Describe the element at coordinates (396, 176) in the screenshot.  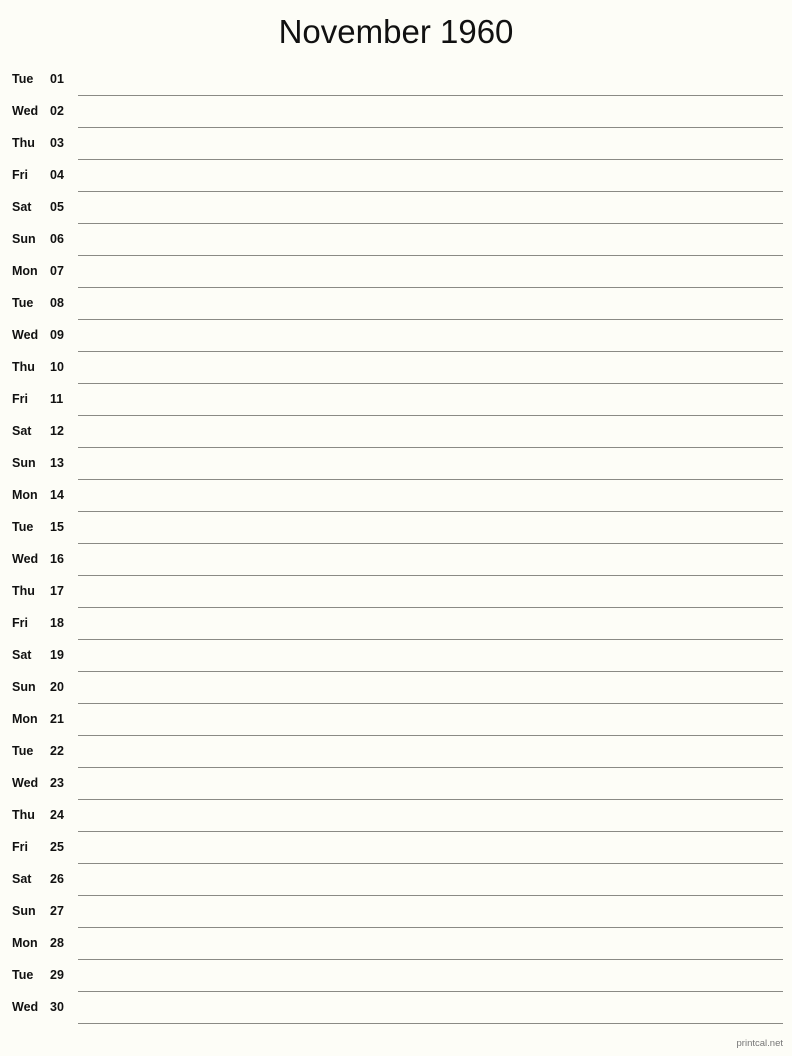
I see `day-row: Fri 04` at that location.